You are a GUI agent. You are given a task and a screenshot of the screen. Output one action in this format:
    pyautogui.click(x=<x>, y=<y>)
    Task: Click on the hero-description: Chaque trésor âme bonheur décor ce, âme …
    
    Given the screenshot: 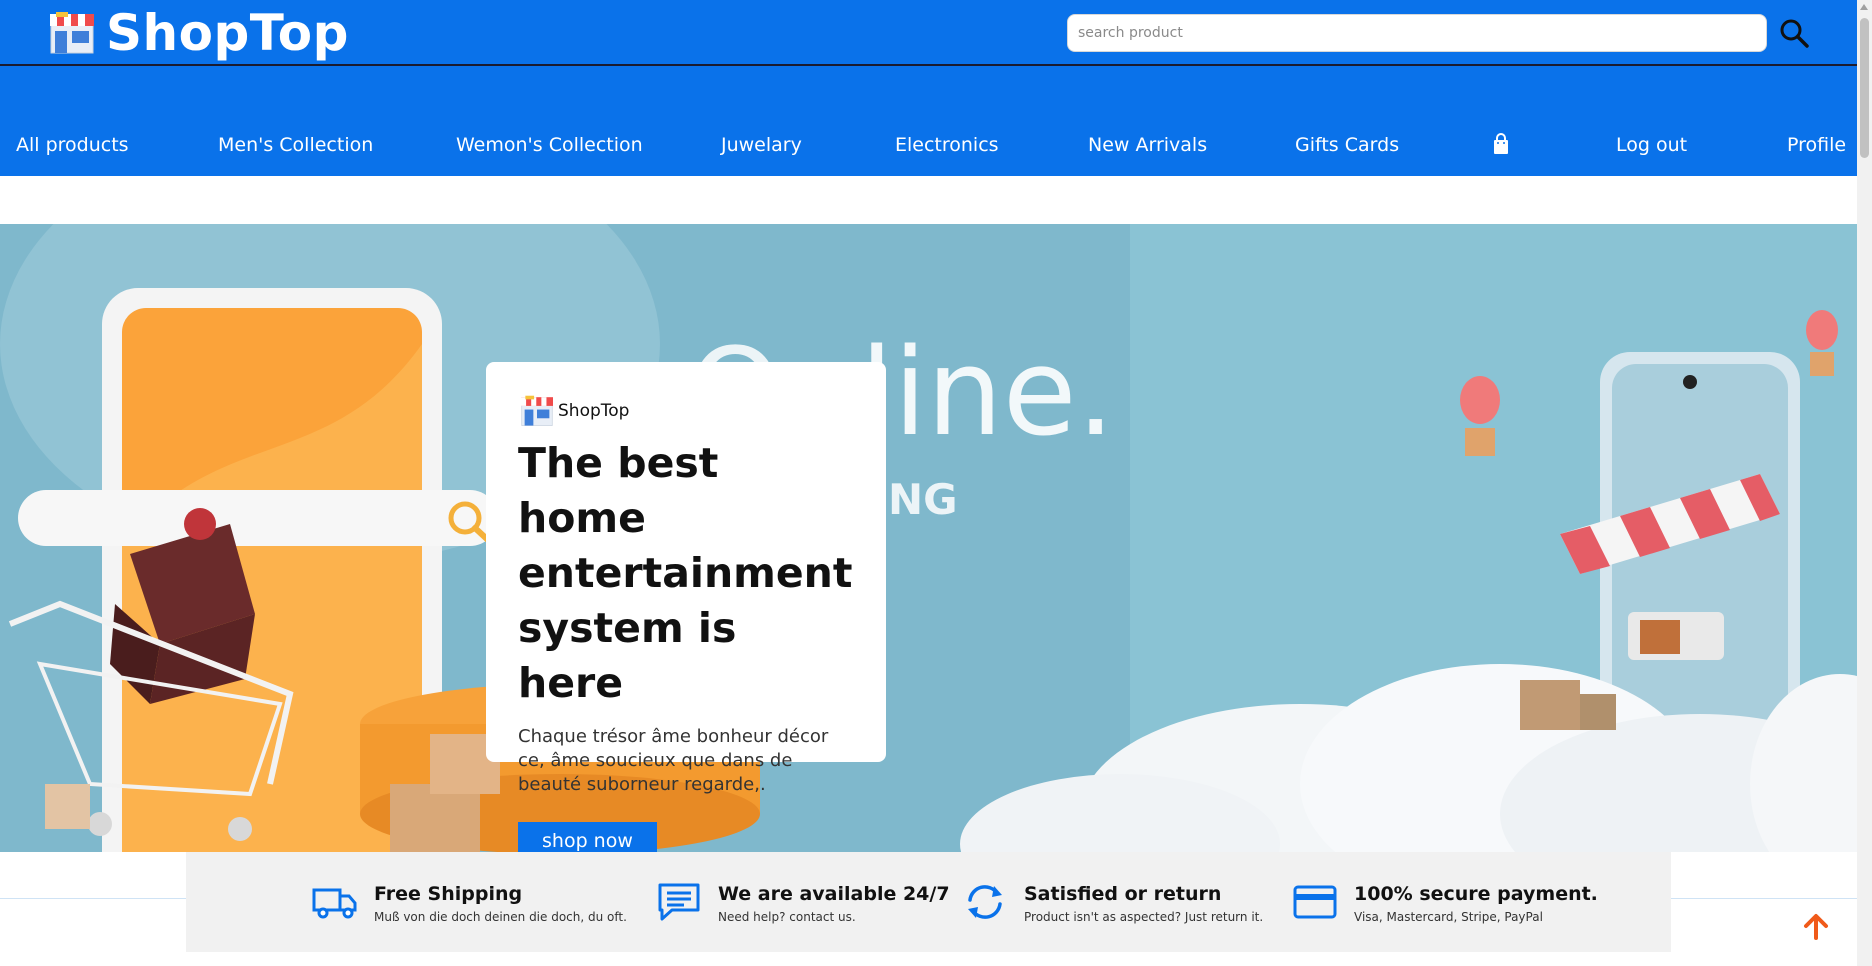 What is the action you would take?
    pyautogui.click(x=673, y=760)
    